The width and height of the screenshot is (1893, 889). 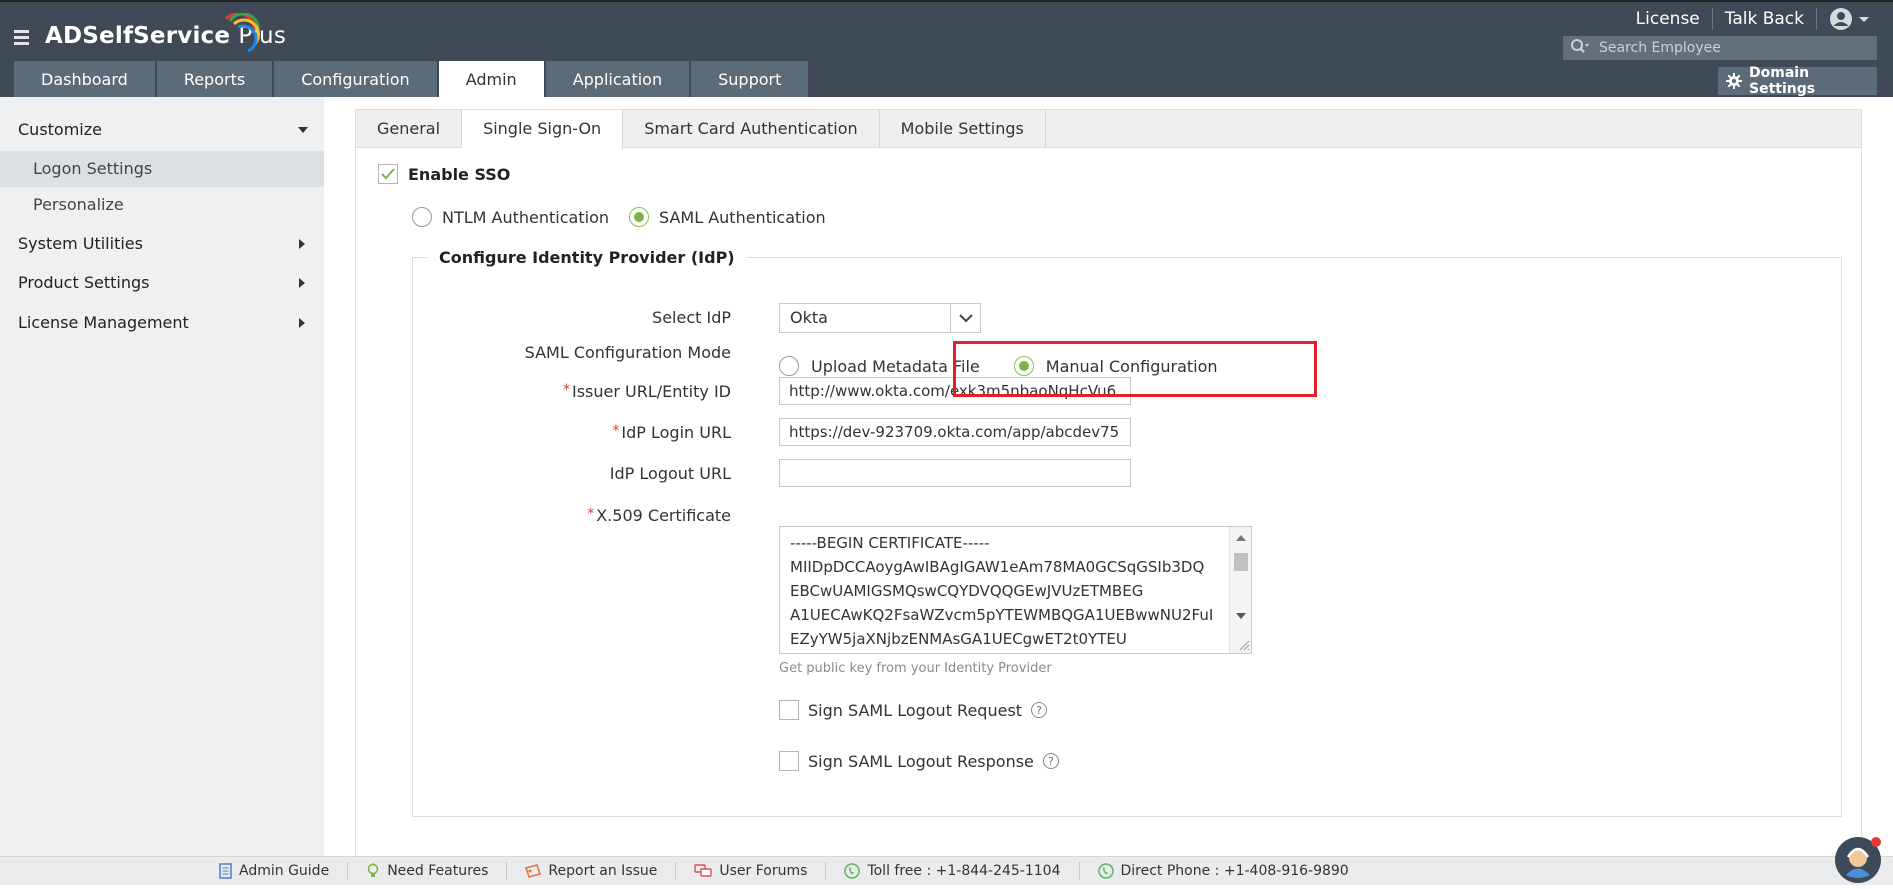 I want to click on gear-icon, so click(x=1734, y=81).